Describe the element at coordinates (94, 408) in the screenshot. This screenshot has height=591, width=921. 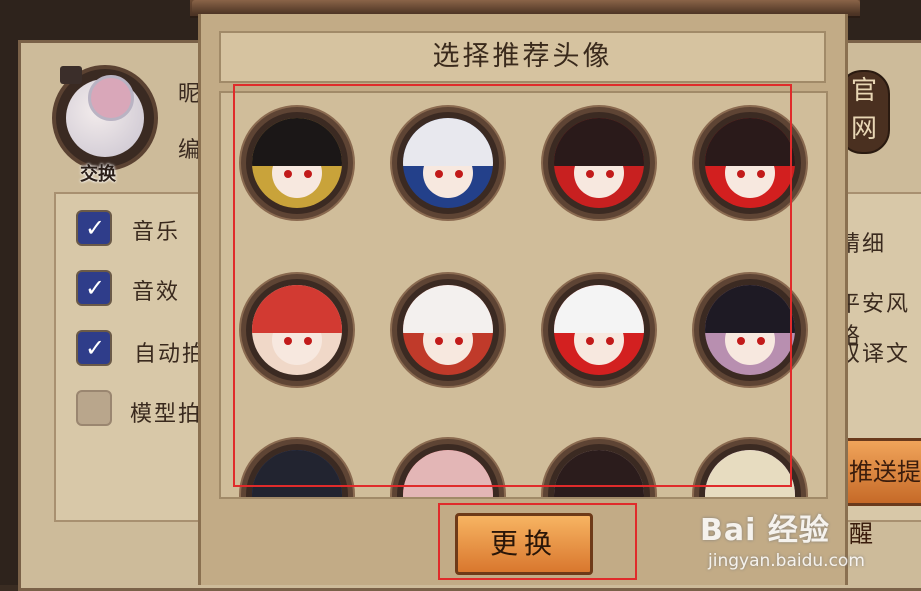
I see `checkbox-model` at that location.